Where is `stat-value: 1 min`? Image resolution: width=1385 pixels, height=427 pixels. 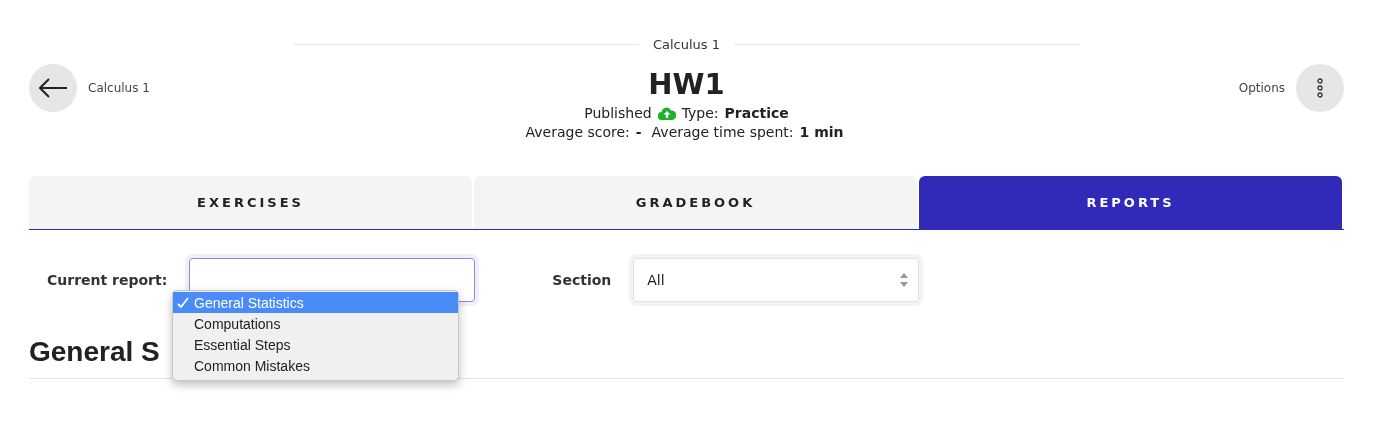 stat-value: 1 min is located at coordinates (821, 132).